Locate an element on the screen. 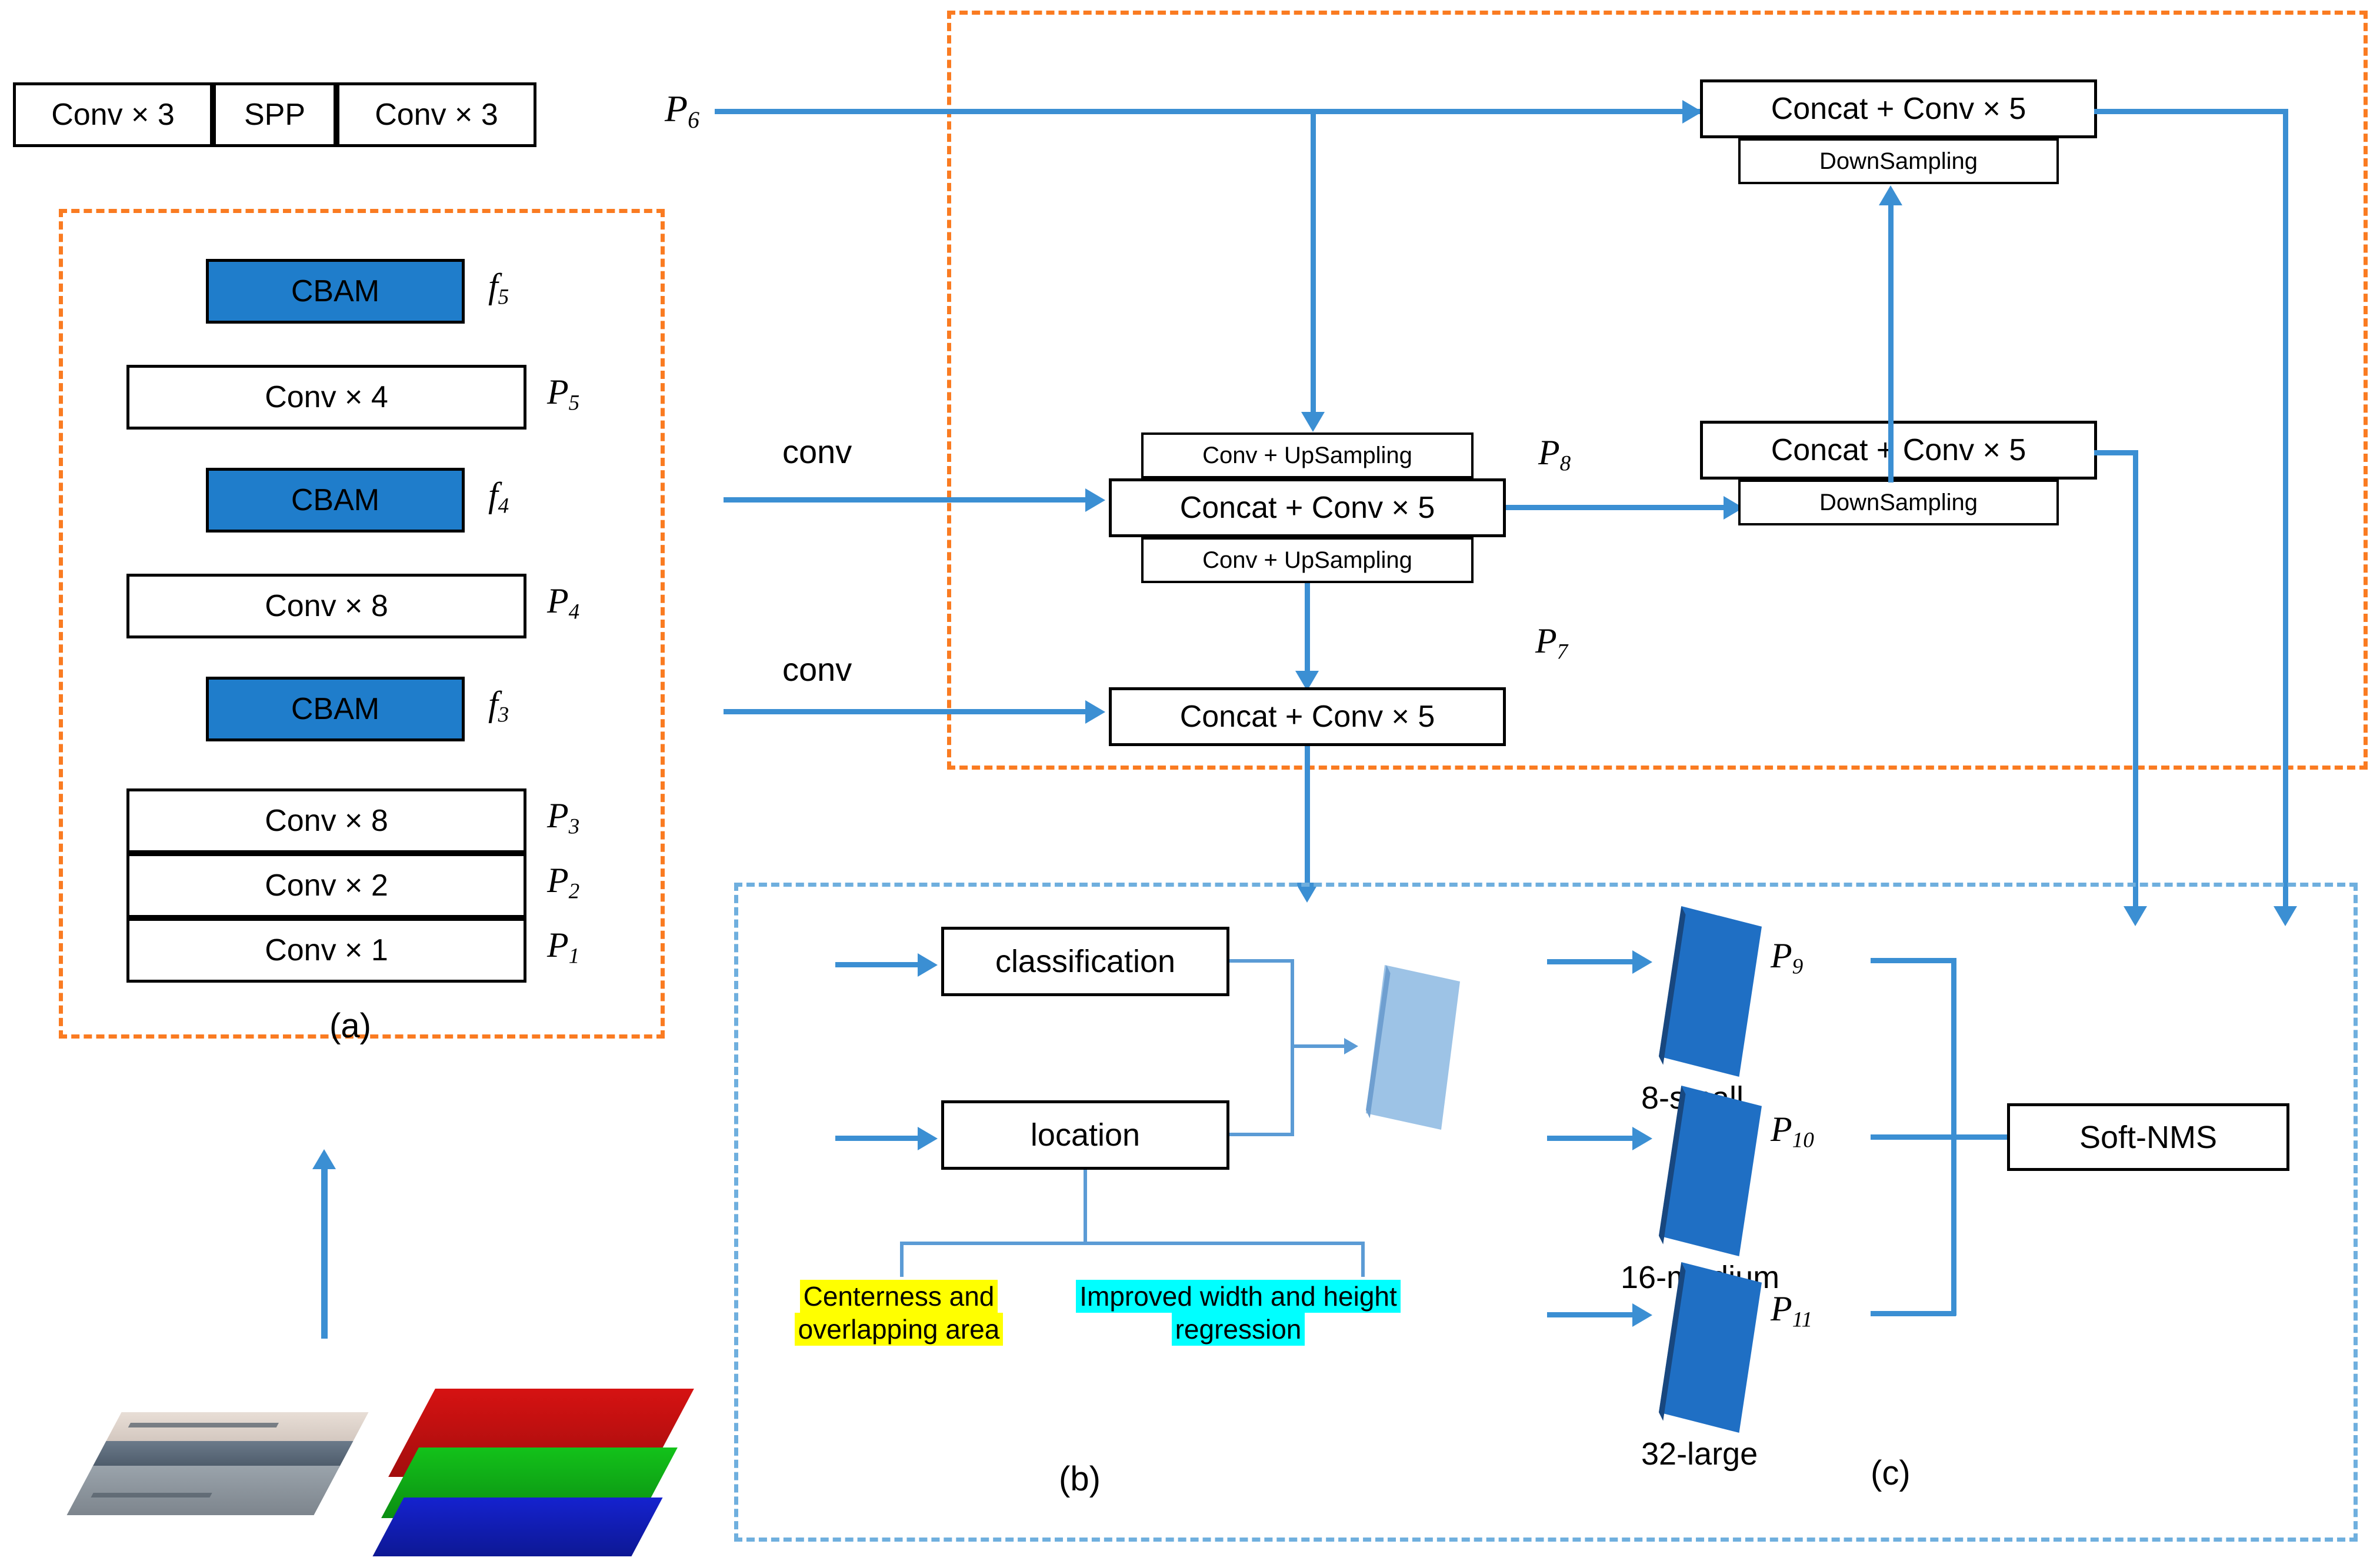 This screenshot has height=1564, width=2380. conv-arrow-1-shaft is located at coordinates (906, 500).